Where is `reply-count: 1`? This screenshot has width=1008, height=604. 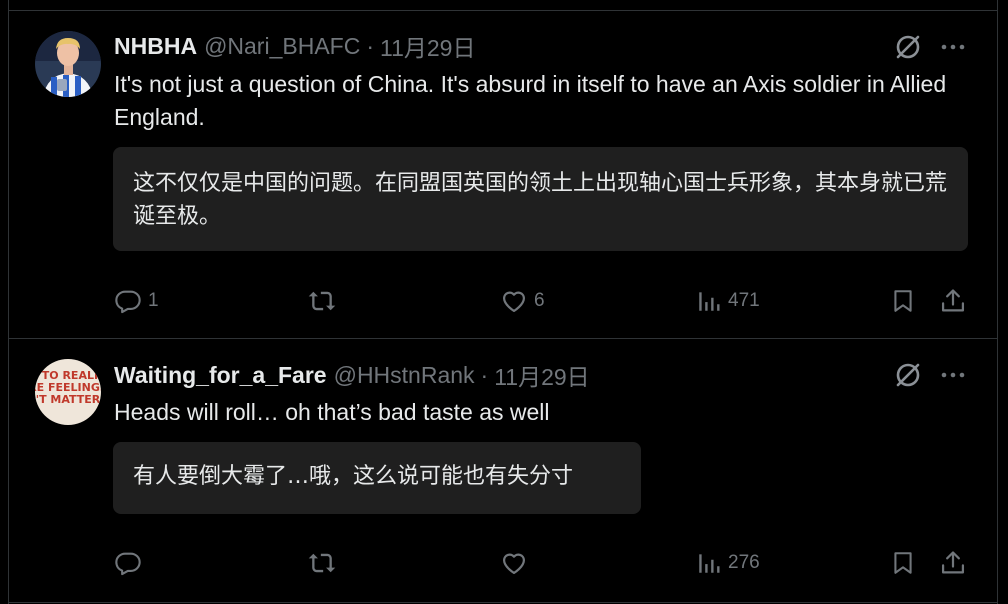 reply-count: 1 is located at coordinates (153, 300).